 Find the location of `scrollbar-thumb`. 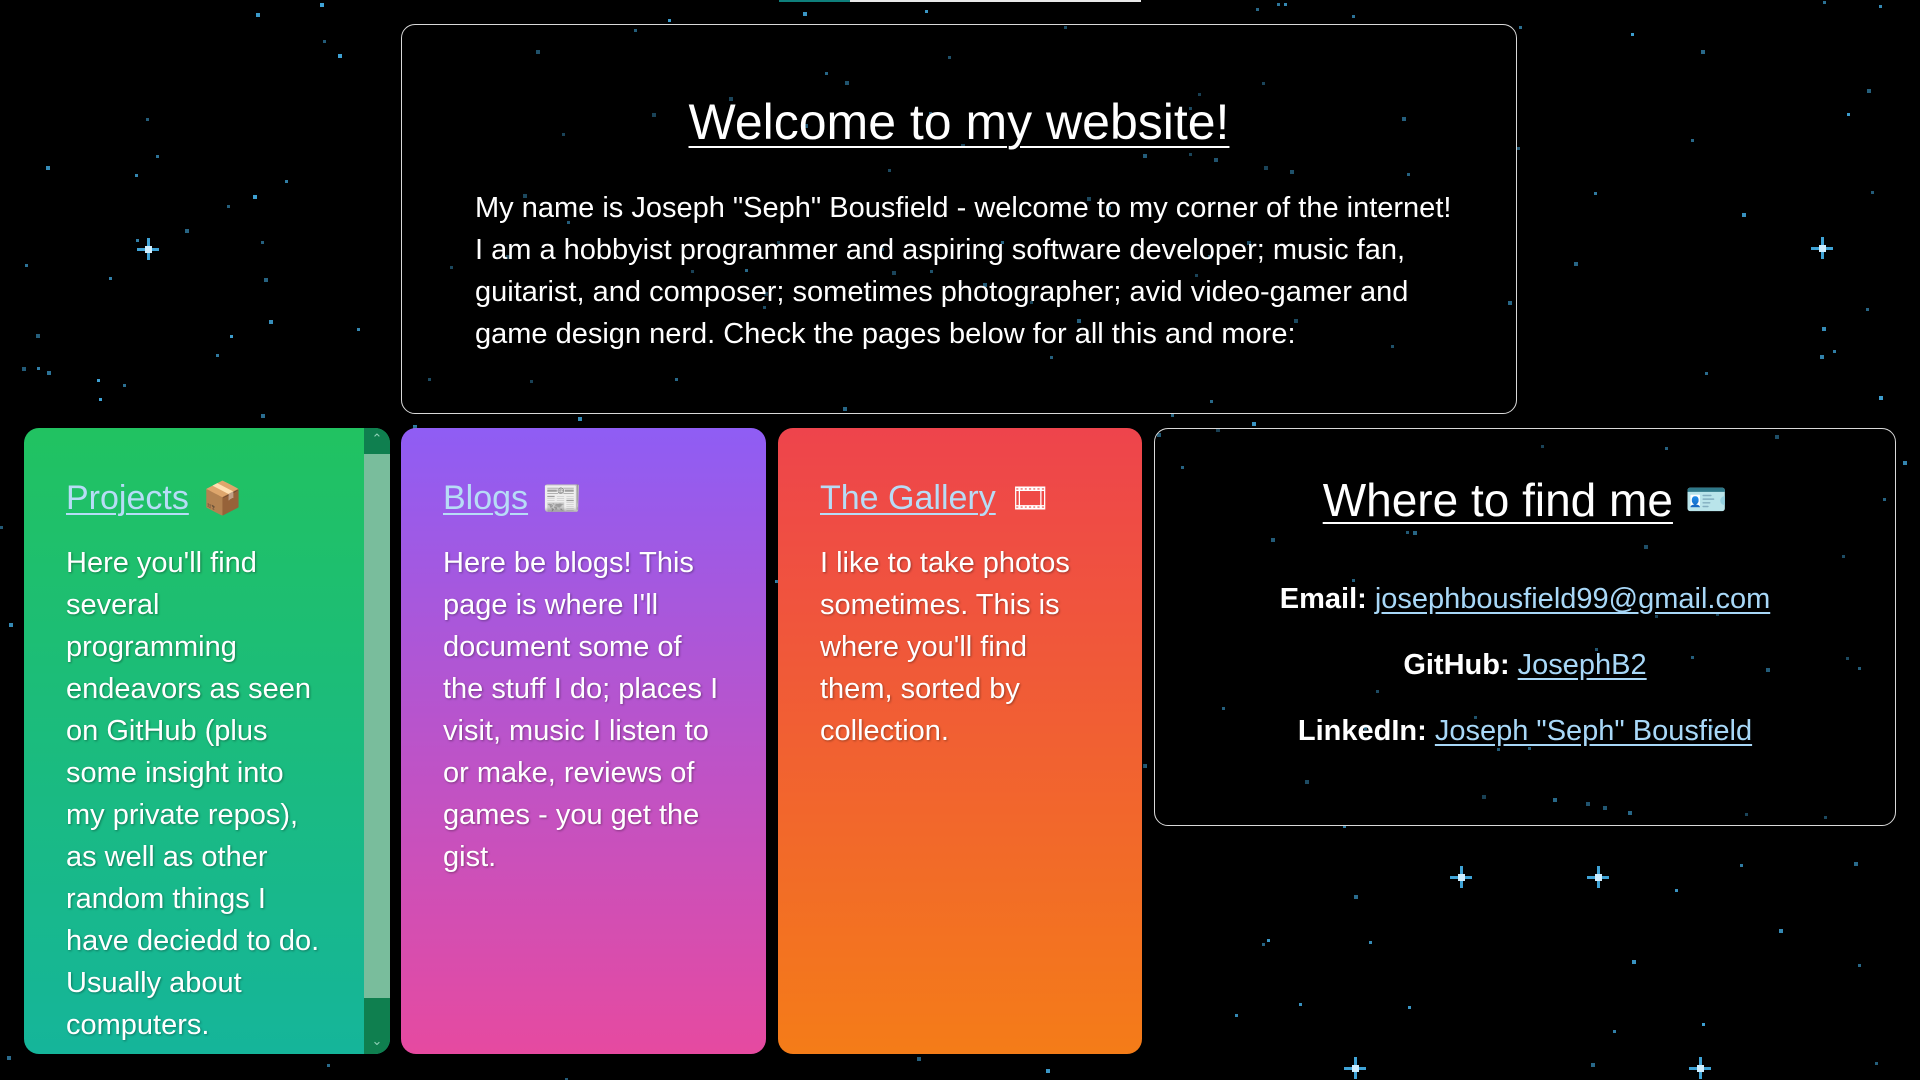

scrollbar-thumb is located at coordinates (377, 726).